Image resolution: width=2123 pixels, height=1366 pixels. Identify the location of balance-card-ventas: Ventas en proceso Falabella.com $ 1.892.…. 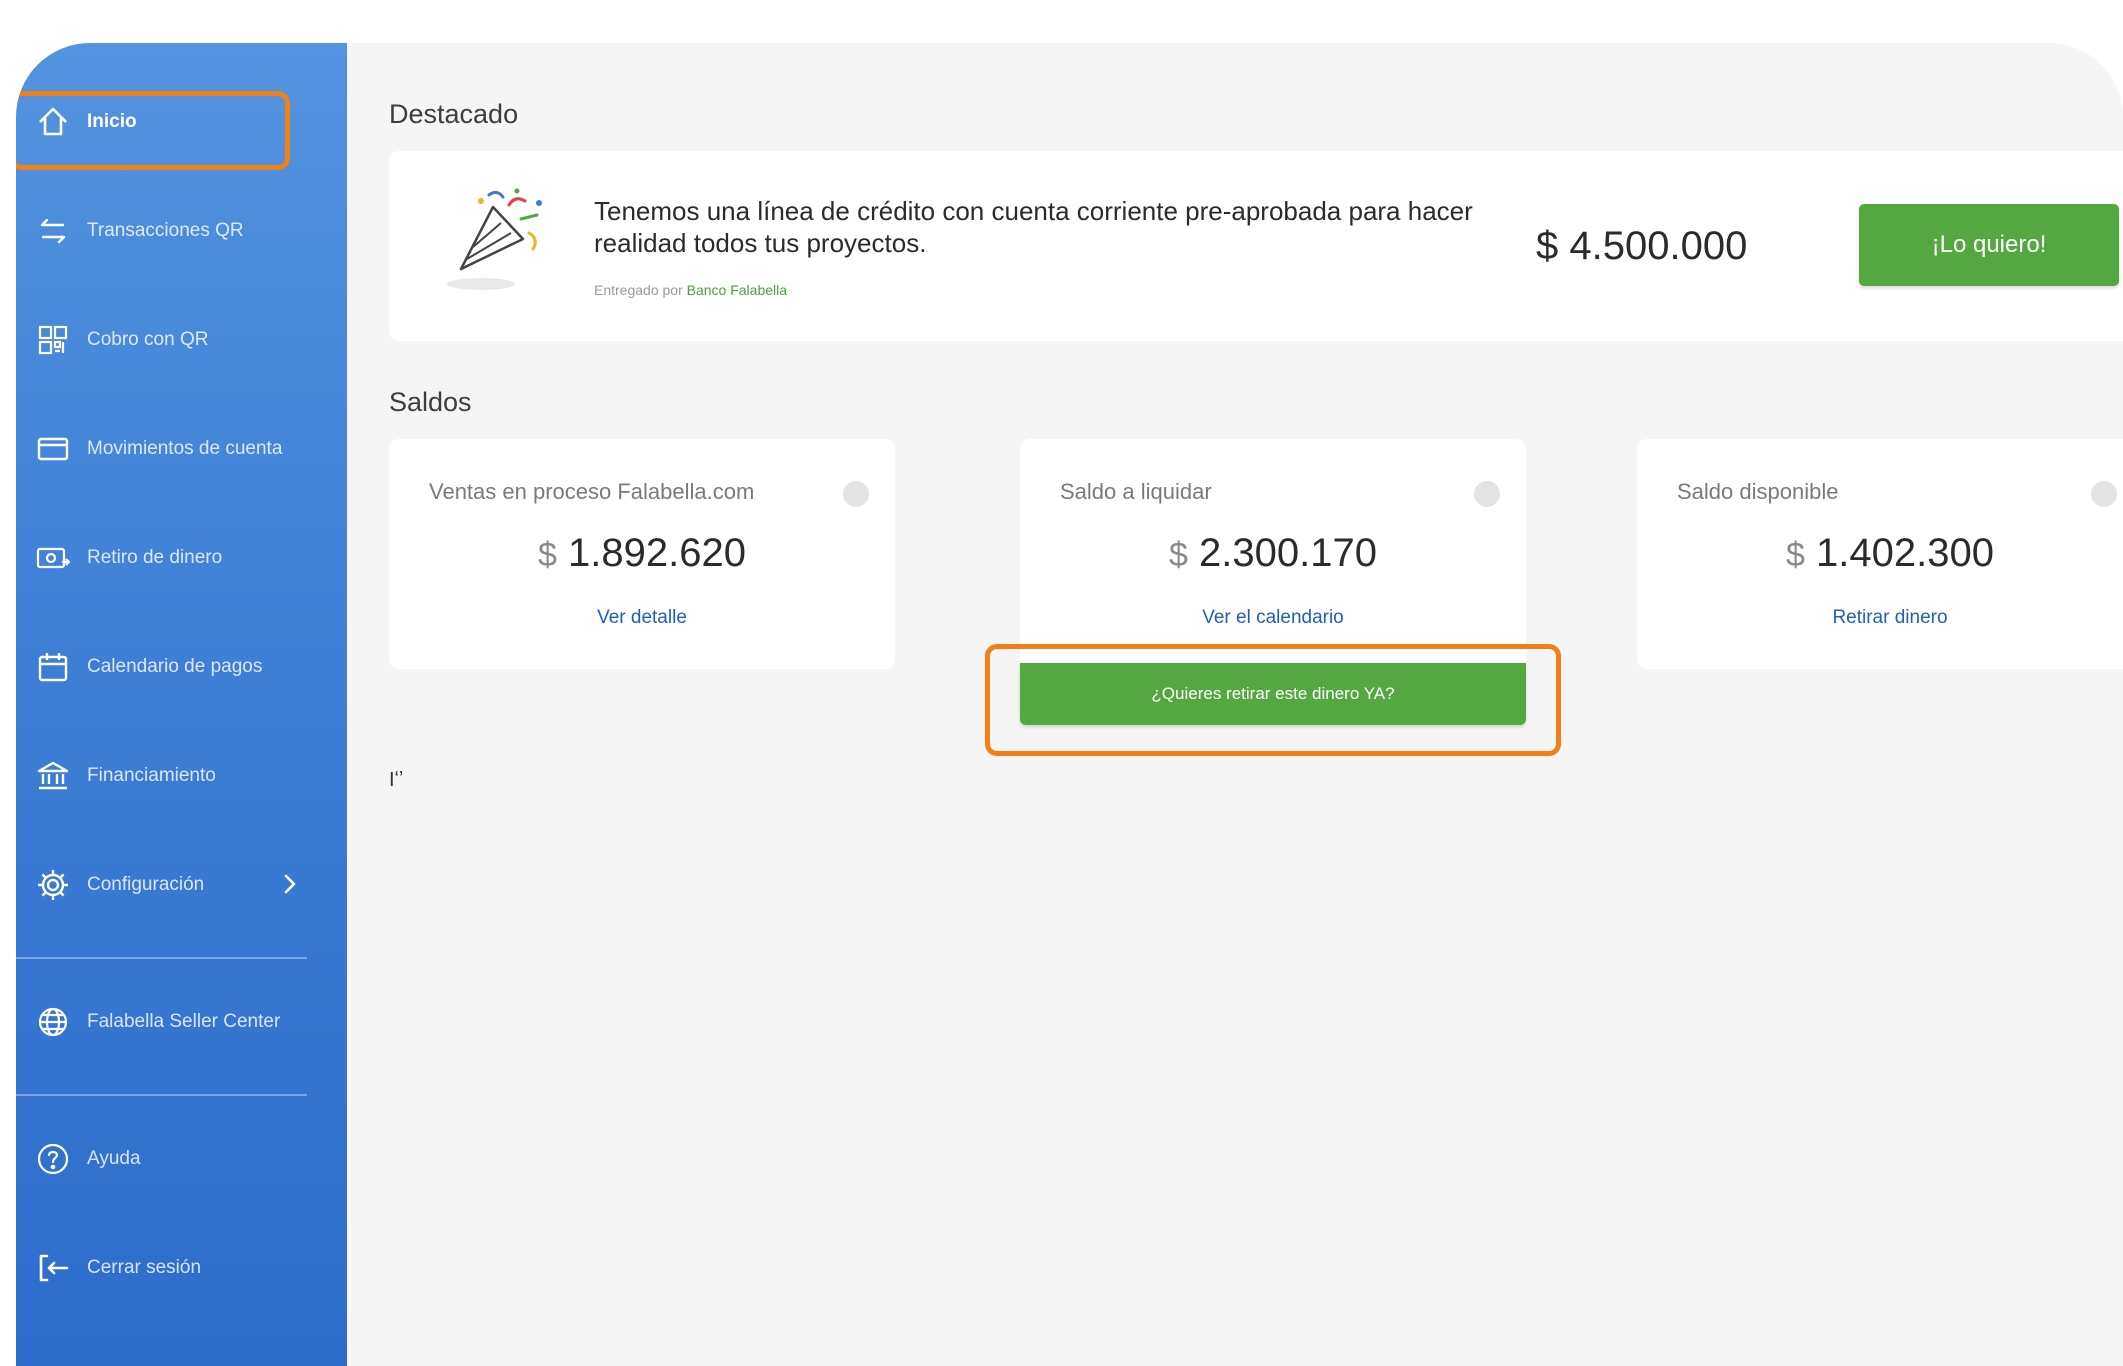
(642, 554).